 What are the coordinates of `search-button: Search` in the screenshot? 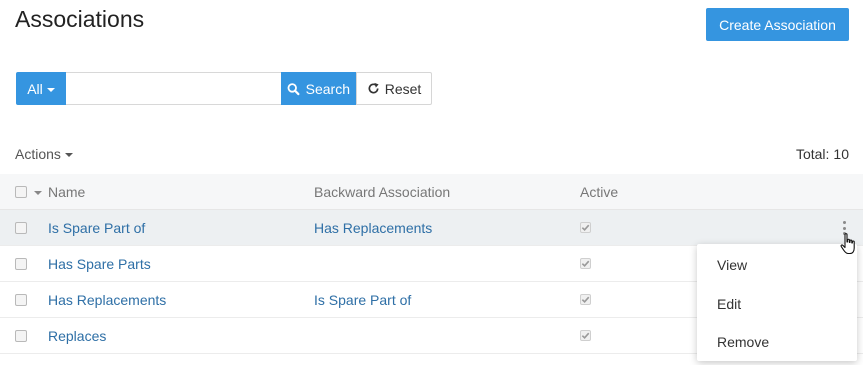 It's located at (318, 88).